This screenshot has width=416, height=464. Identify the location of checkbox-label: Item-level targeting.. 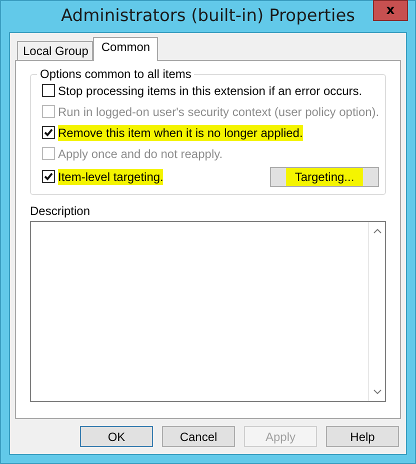
(111, 176).